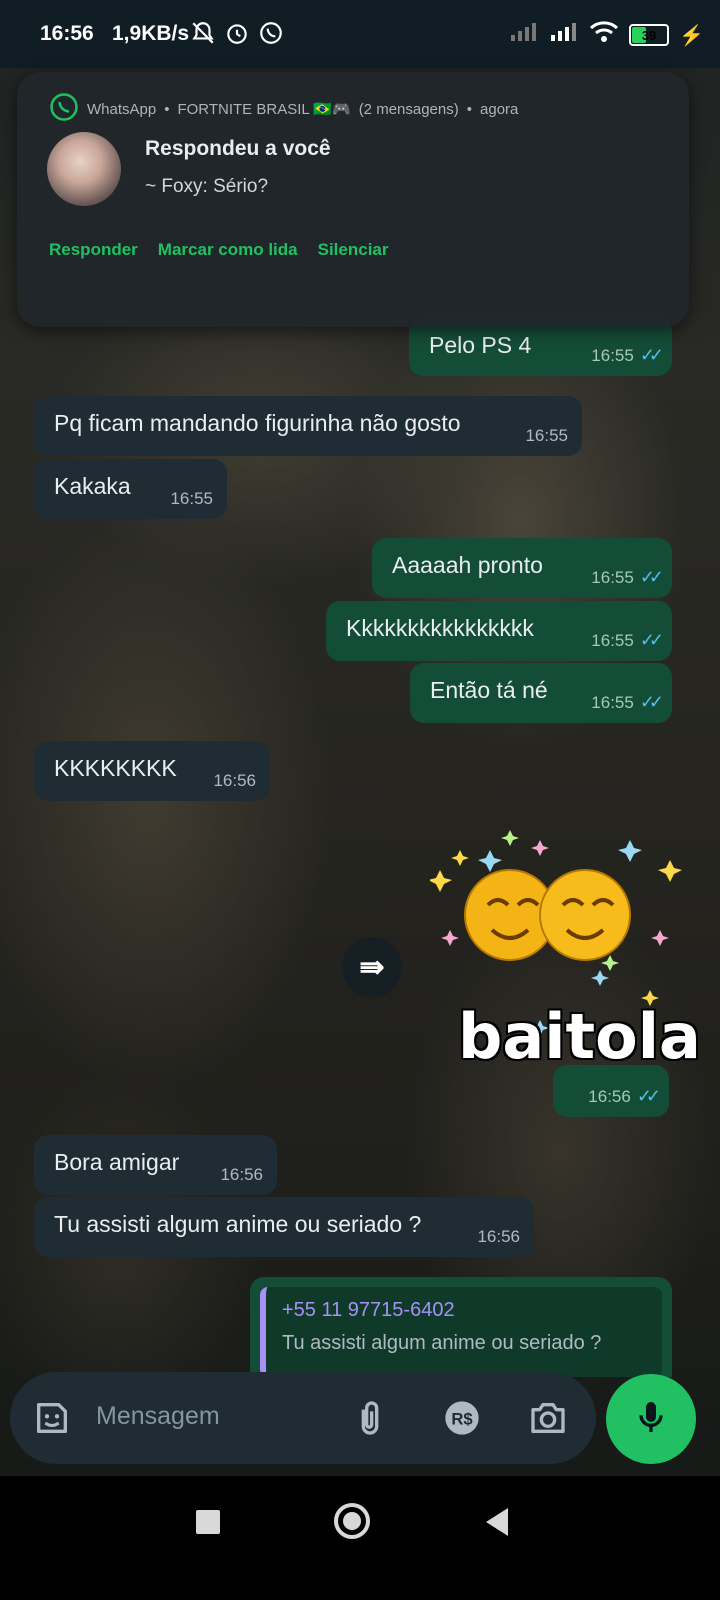  I want to click on message-text: Pq ficam mandando figurinha não gosto, so click(257, 423).